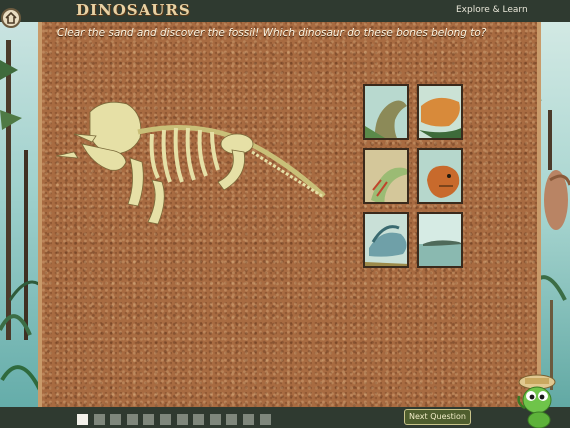  I want to click on choice-crocodile, so click(440, 240).